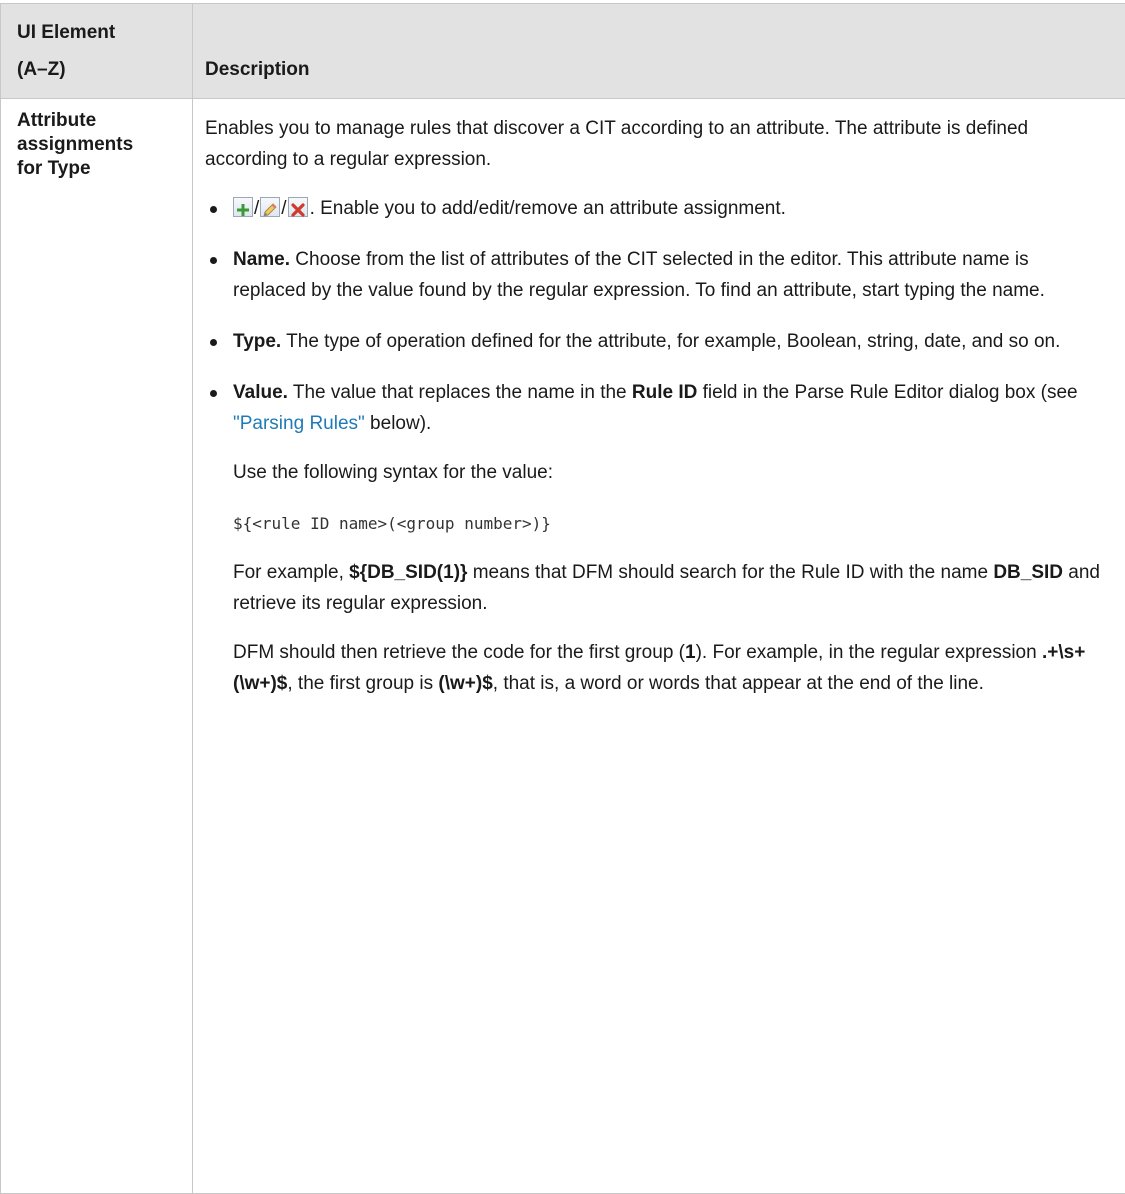 This screenshot has width=1125, height=1194. What do you see at coordinates (261, 259) in the screenshot?
I see `name-label: Name.` at bounding box center [261, 259].